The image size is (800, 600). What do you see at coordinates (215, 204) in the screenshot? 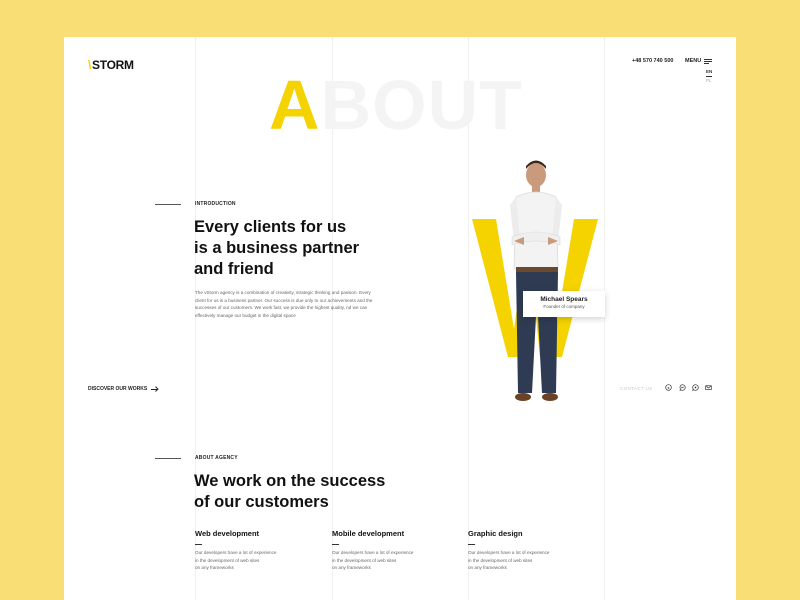
I see `intro-eyebrow: INTRODUCTION` at bounding box center [215, 204].